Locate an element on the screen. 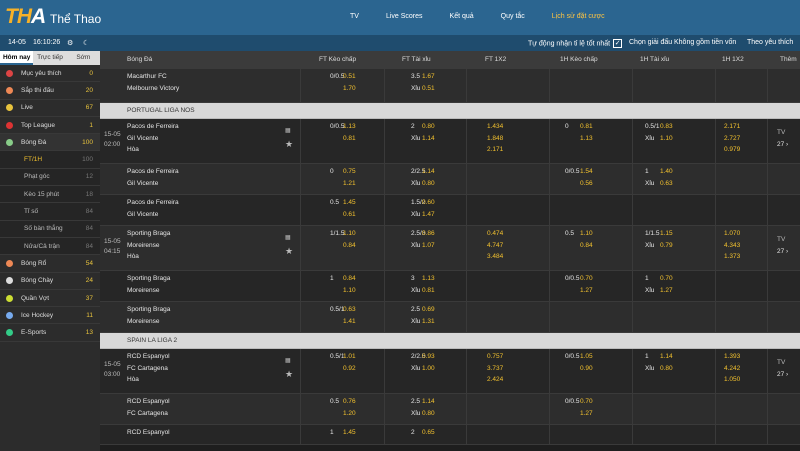  1x2-odds: 3.737 is located at coordinates (495, 368).